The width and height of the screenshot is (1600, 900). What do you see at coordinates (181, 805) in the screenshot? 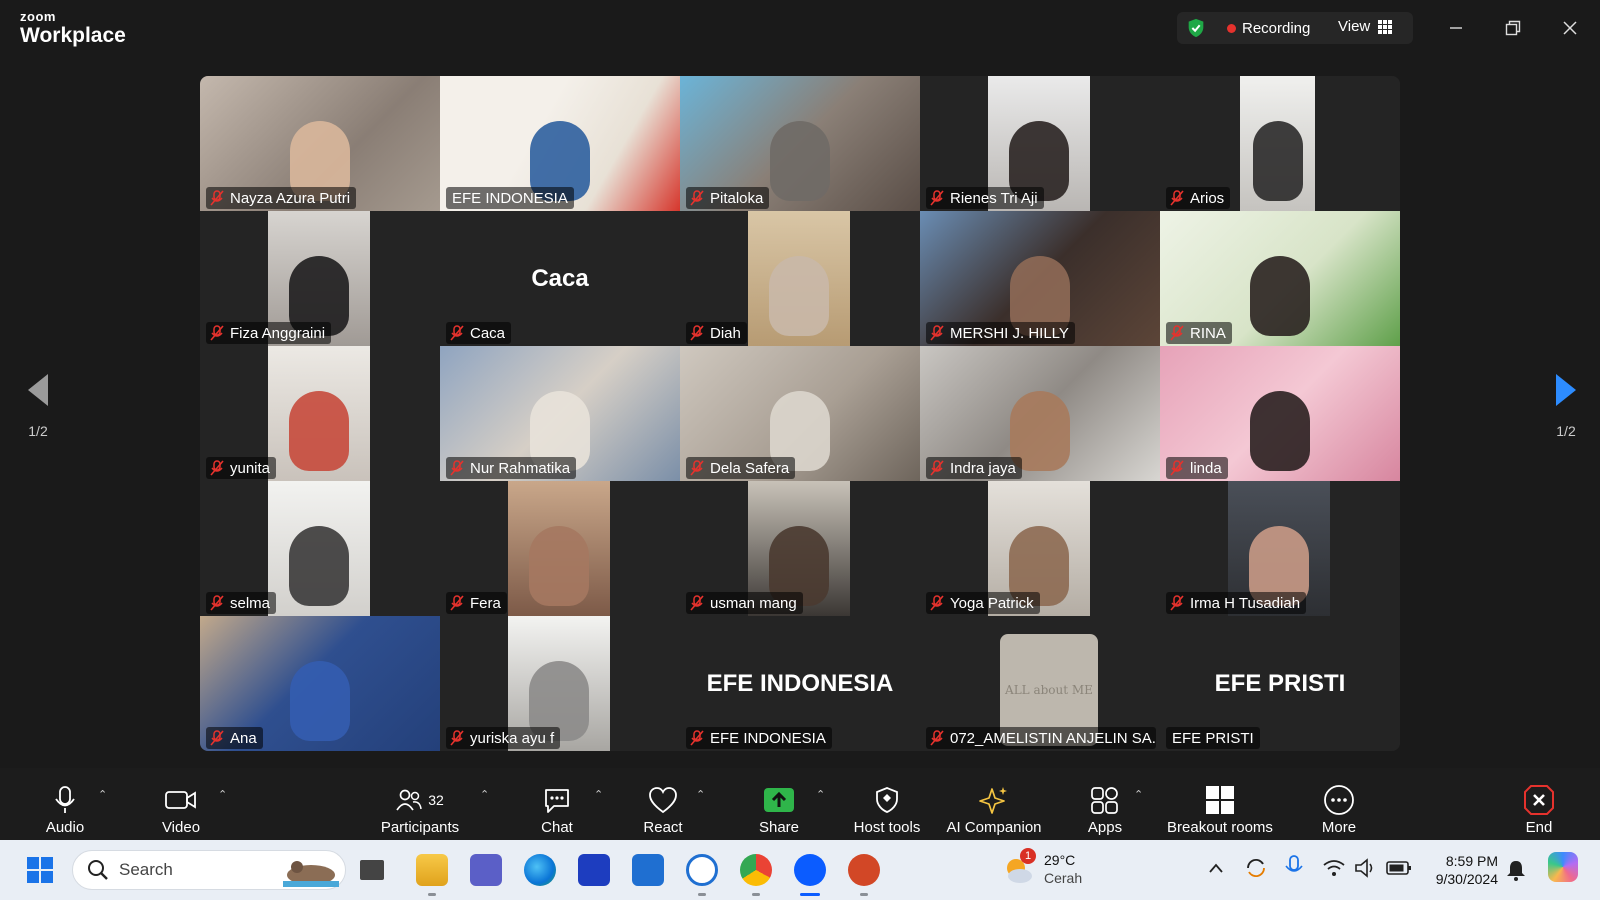
I see `video-button: Video` at bounding box center [181, 805].